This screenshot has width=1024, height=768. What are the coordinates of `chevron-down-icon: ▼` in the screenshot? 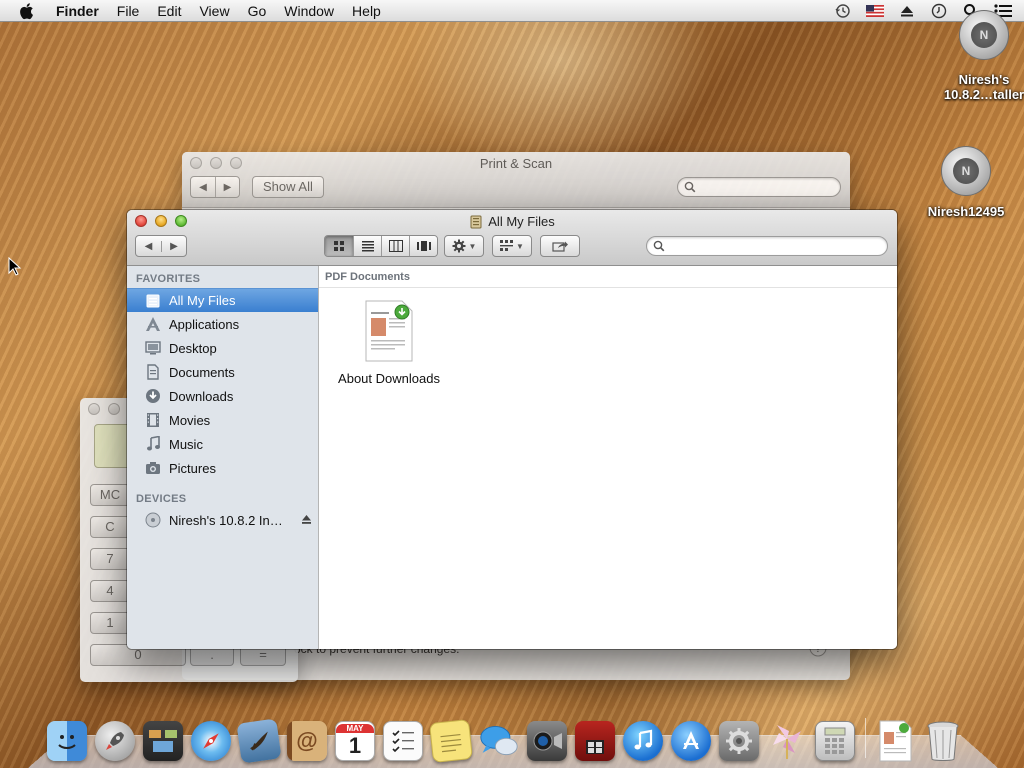 It's located at (520, 246).